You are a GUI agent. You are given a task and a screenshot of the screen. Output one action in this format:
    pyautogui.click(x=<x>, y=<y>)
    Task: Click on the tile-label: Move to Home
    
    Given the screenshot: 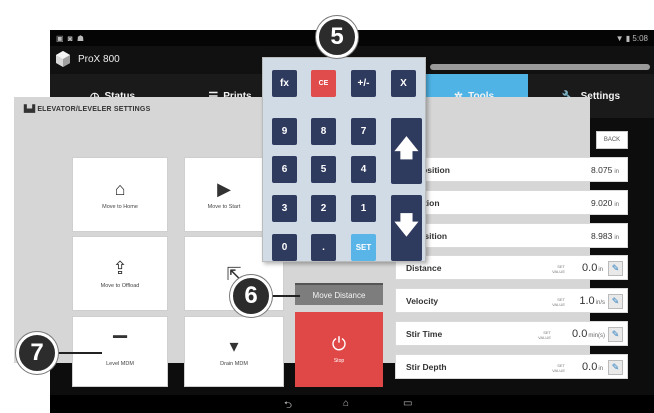 What is the action you would take?
    pyautogui.click(x=120, y=206)
    